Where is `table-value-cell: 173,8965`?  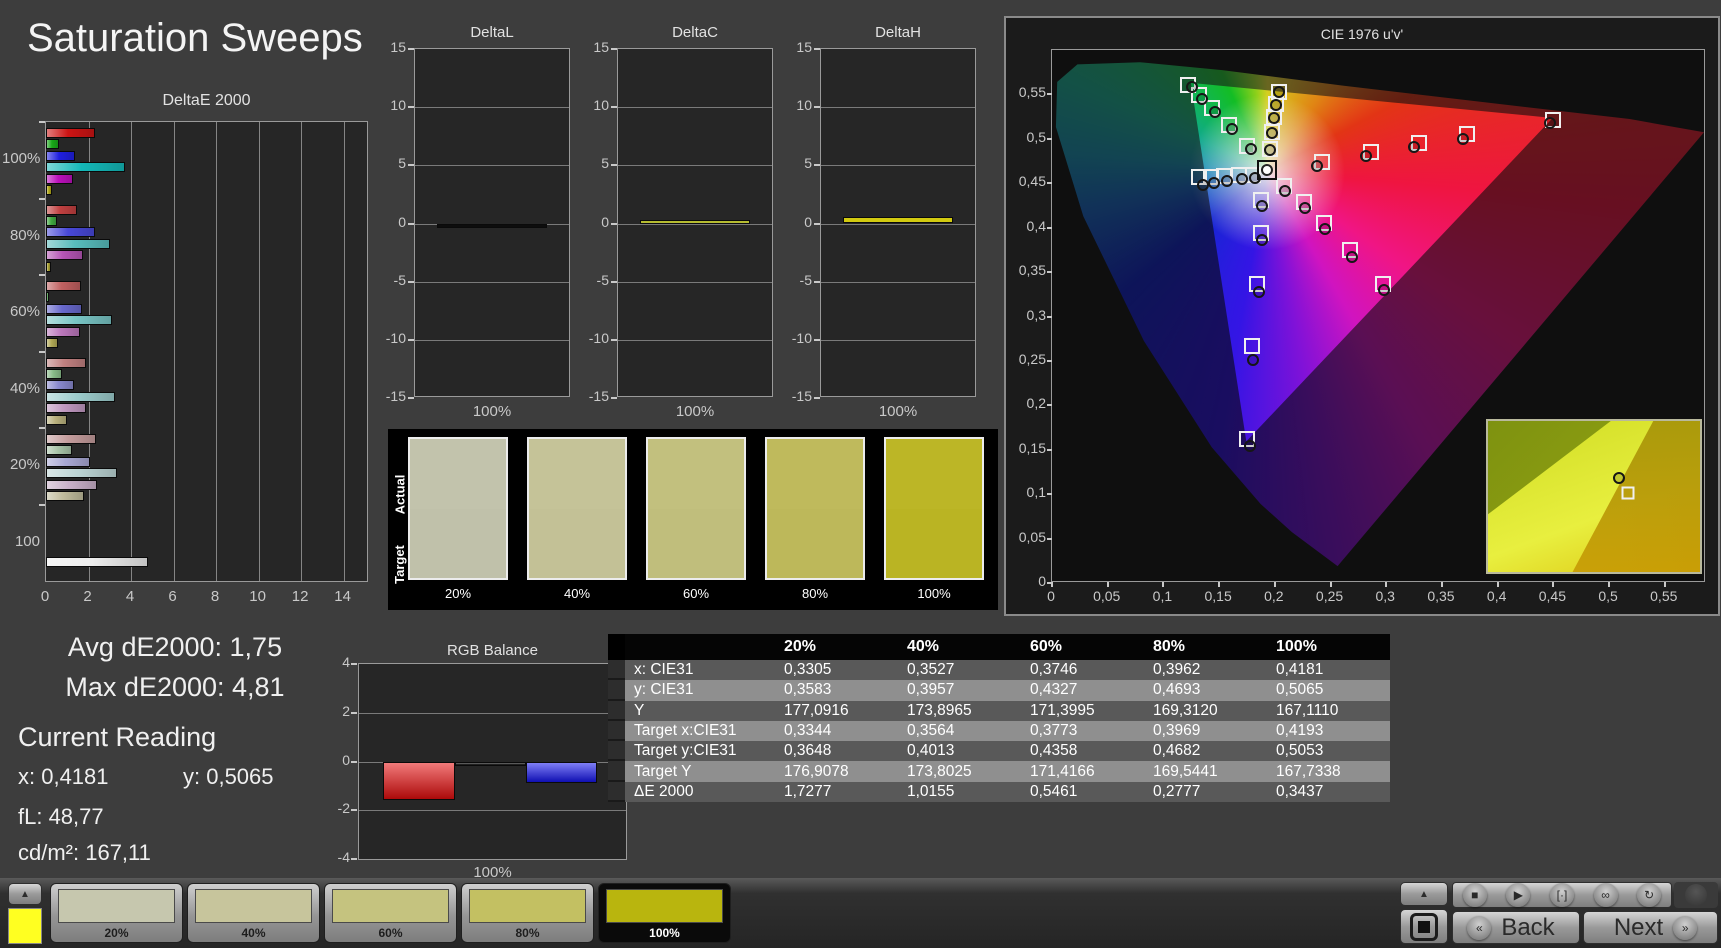
table-value-cell: 173,8965 is located at coordinates (959, 710).